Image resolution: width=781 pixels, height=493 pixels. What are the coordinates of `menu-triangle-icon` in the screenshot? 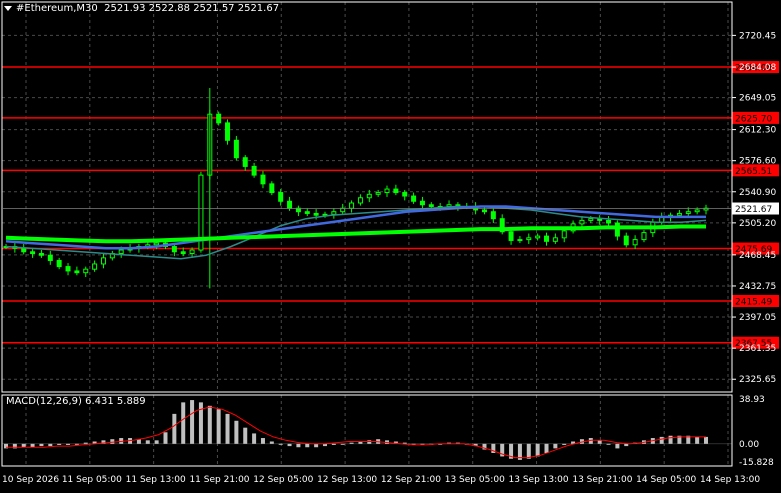 It's located at (8, 8).